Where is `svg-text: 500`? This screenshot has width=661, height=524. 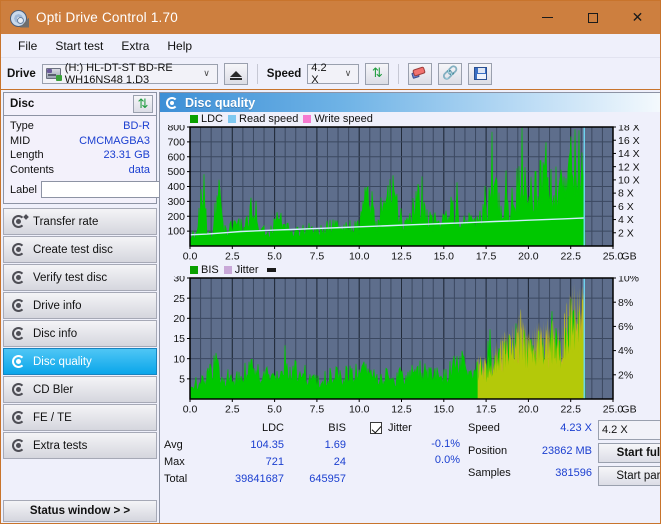
svg-text: 500 is located at coordinates (176, 172).